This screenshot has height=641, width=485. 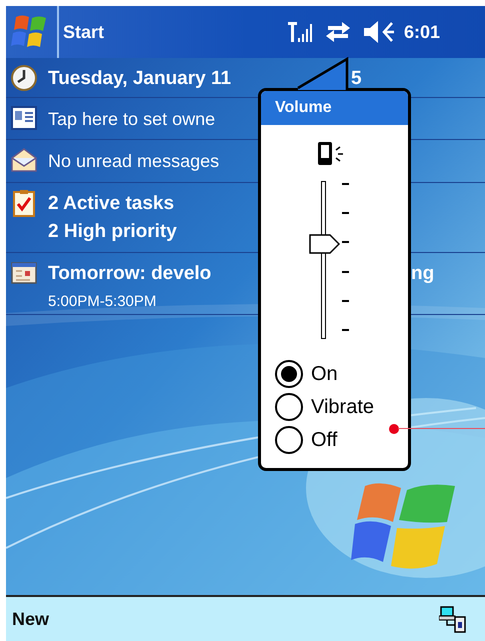 I want to click on popup-title: Volume, so click(x=303, y=108).